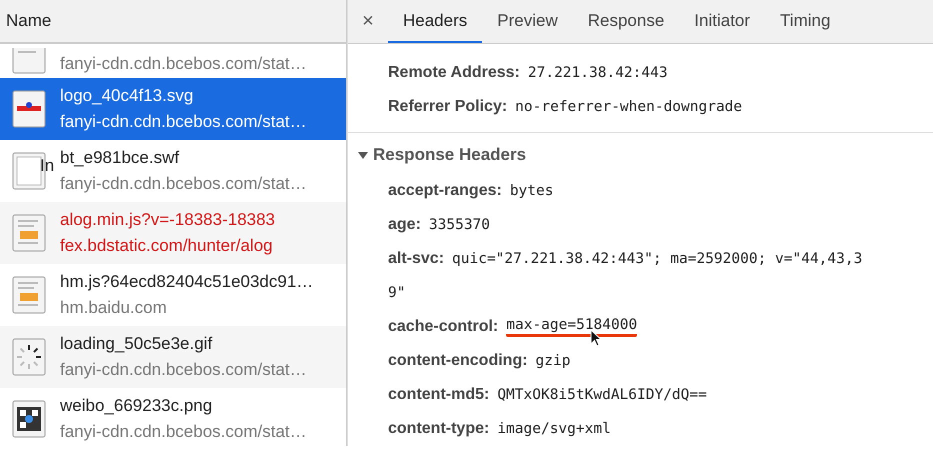 The width and height of the screenshot is (933, 460). What do you see at coordinates (29, 357) in the screenshot?
I see `spinner-icon` at bounding box center [29, 357].